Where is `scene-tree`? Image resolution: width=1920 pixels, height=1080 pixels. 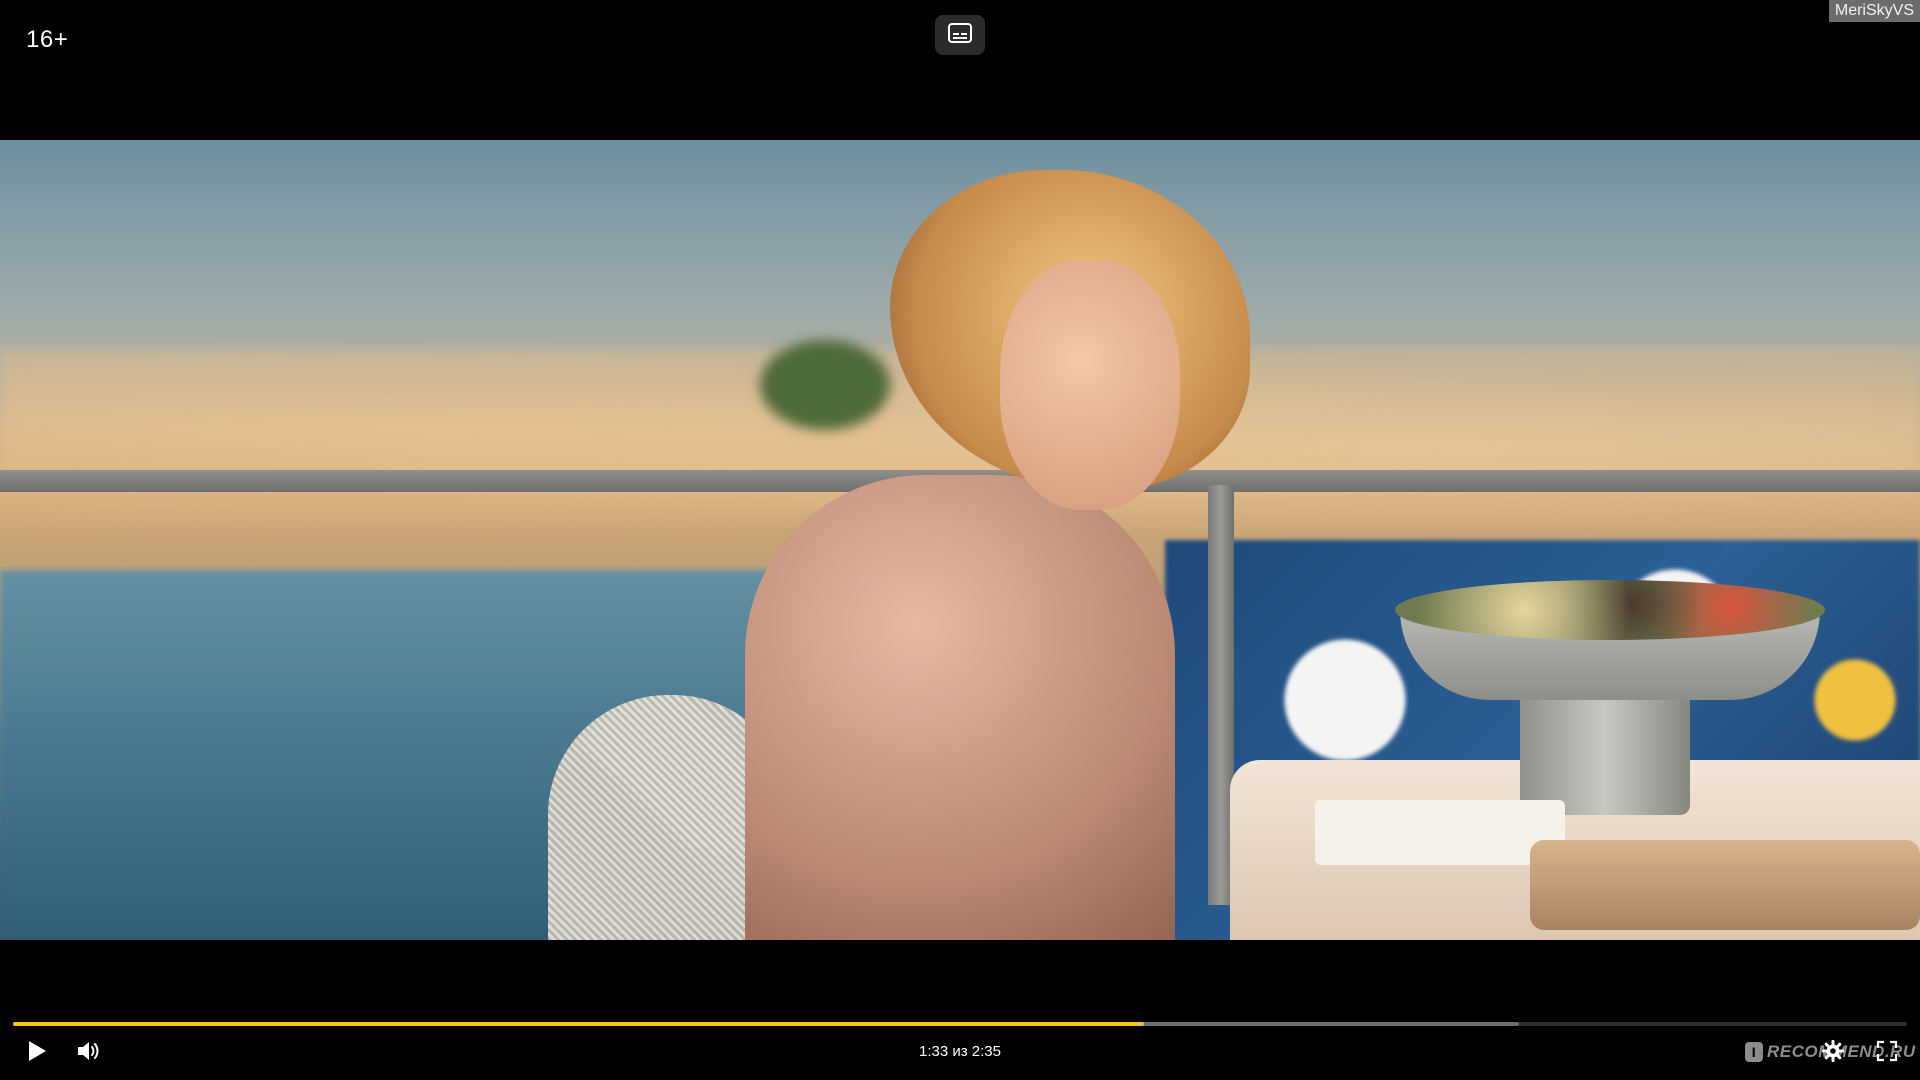
scene-tree is located at coordinates (825, 385).